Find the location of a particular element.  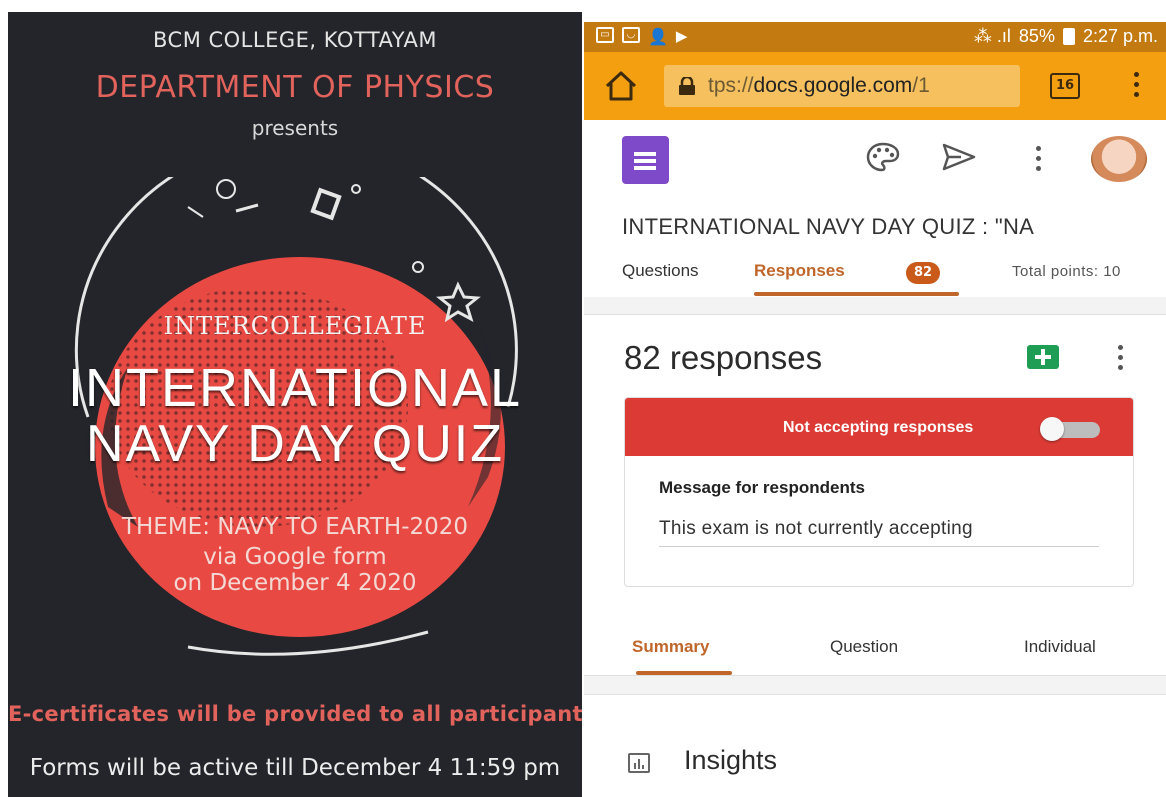

wifi-icon: ◡ is located at coordinates (631, 35).